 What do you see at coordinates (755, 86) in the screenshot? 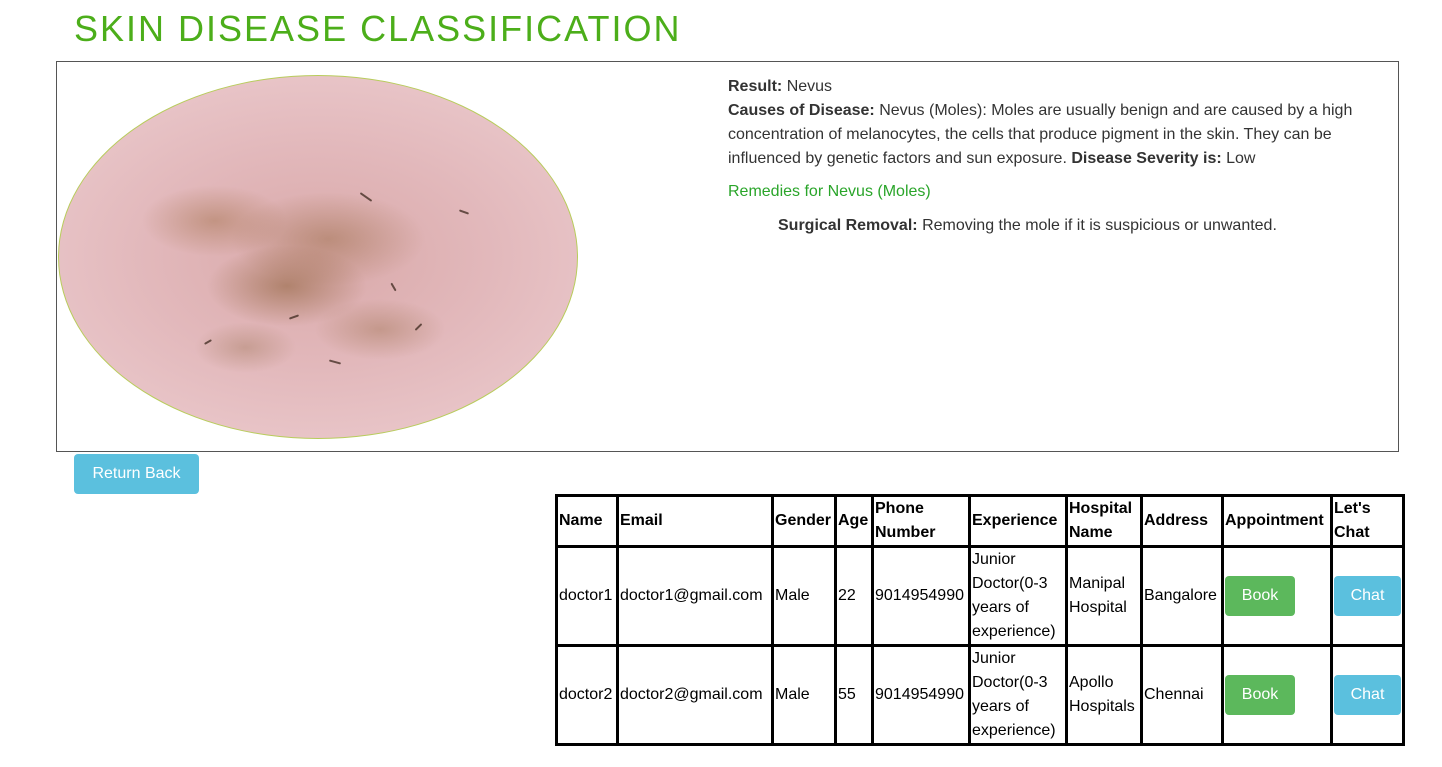
I see `result-label: Result:` at bounding box center [755, 86].